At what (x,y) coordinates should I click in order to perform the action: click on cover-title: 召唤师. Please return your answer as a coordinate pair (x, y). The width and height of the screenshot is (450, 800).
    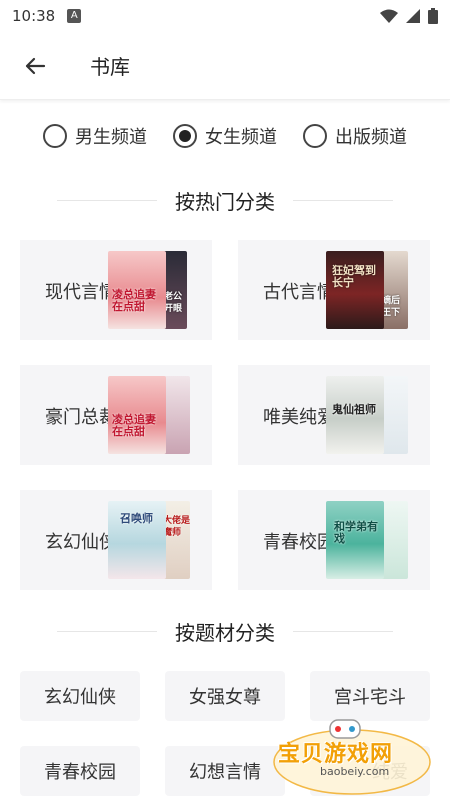
    Looking at the image, I should click on (136, 518).